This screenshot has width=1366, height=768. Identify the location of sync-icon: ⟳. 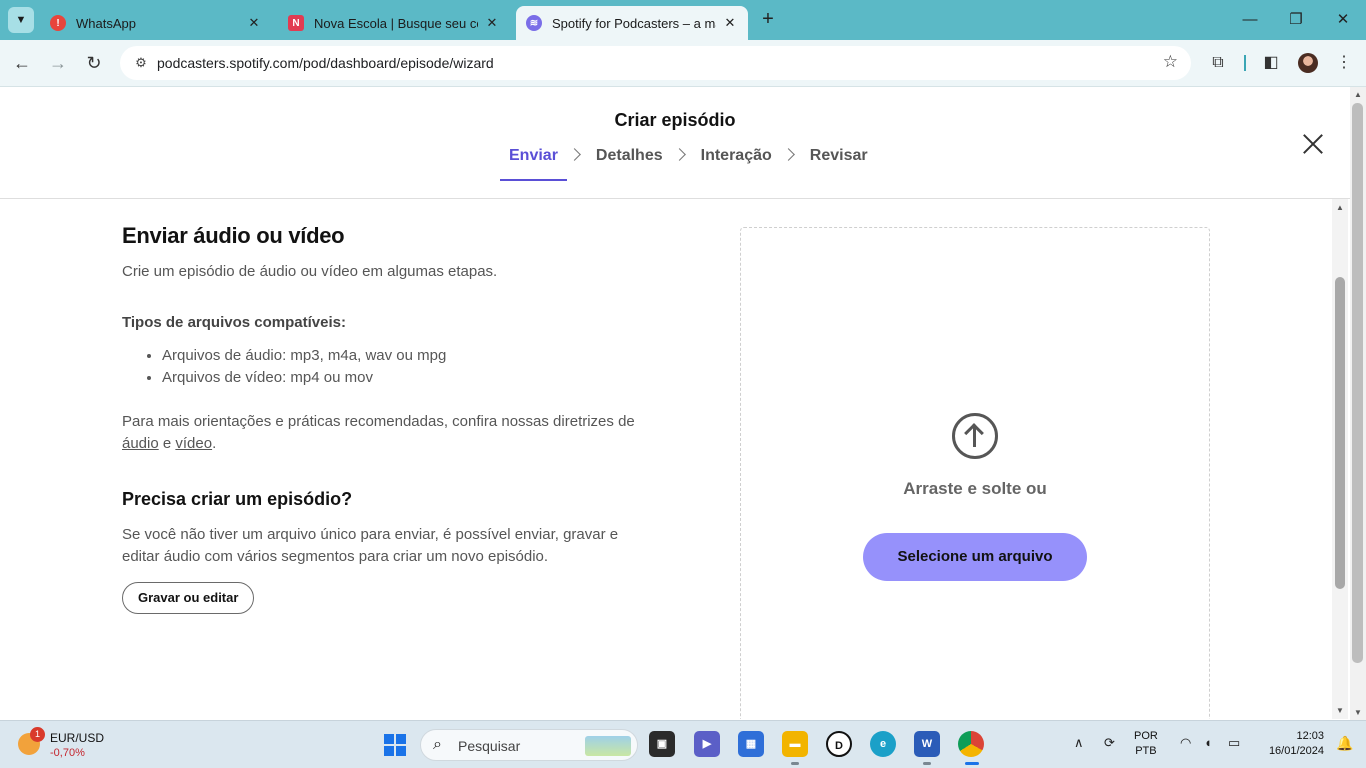
(1109, 743).